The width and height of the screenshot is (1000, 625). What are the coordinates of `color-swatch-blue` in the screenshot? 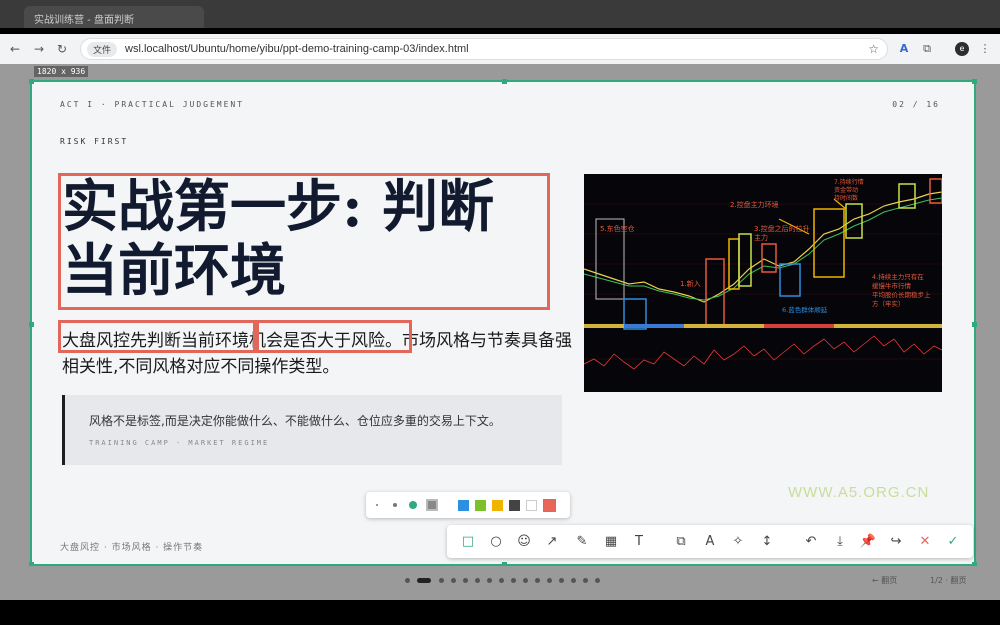 It's located at (463, 505).